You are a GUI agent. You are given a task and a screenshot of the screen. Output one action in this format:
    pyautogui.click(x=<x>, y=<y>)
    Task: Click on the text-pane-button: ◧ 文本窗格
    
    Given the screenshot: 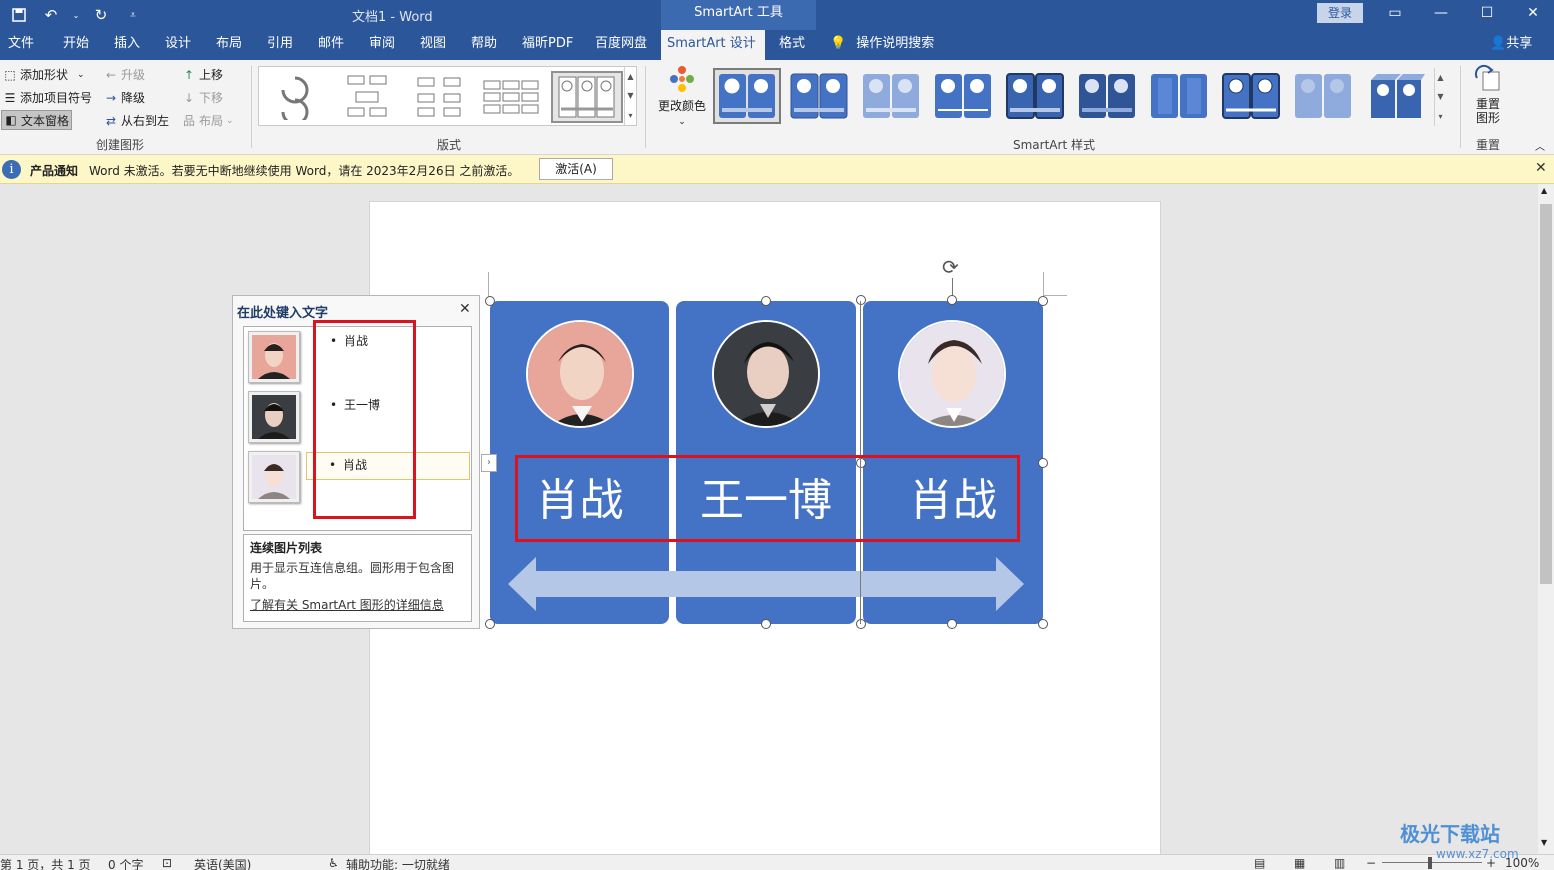 What is the action you would take?
    pyautogui.click(x=37, y=120)
    